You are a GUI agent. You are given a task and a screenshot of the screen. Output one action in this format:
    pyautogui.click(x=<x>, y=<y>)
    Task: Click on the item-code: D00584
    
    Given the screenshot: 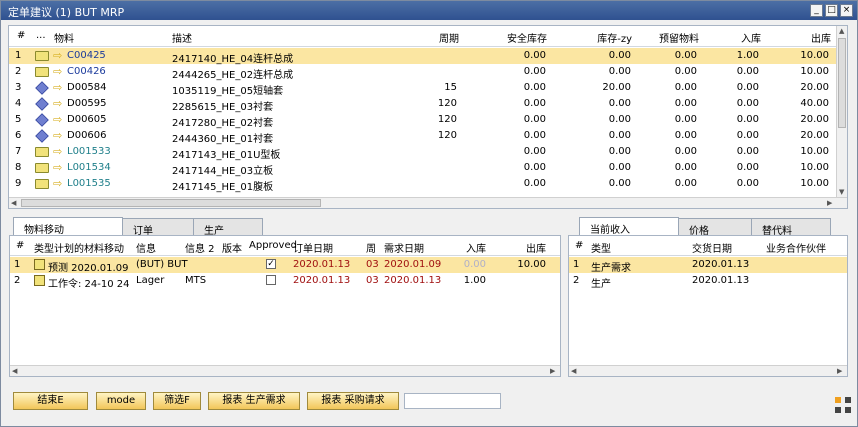 What is the action you would take?
    pyautogui.click(x=87, y=87)
    